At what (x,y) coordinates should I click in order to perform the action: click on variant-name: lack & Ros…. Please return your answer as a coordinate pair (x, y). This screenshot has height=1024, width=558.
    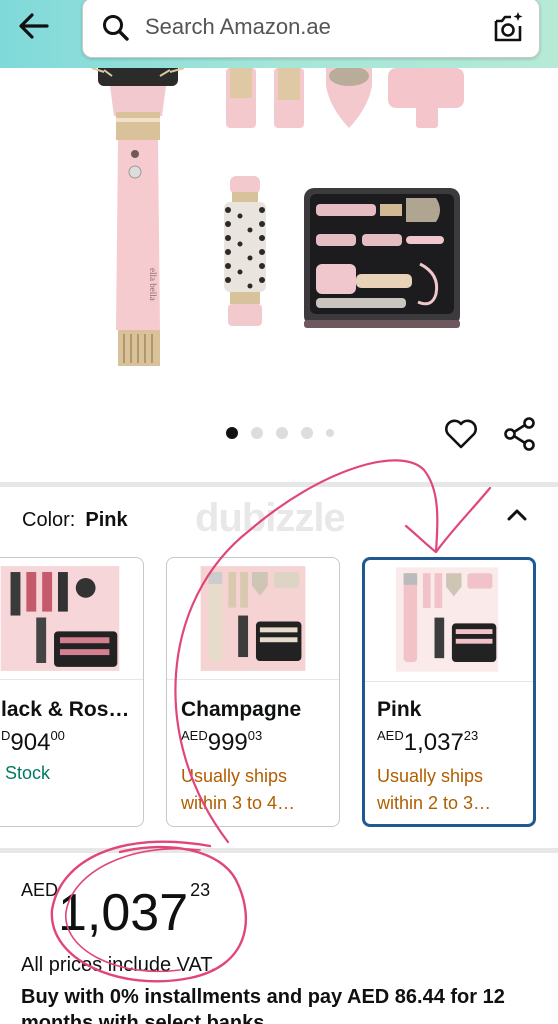
    Looking at the image, I should click on (65, 709).